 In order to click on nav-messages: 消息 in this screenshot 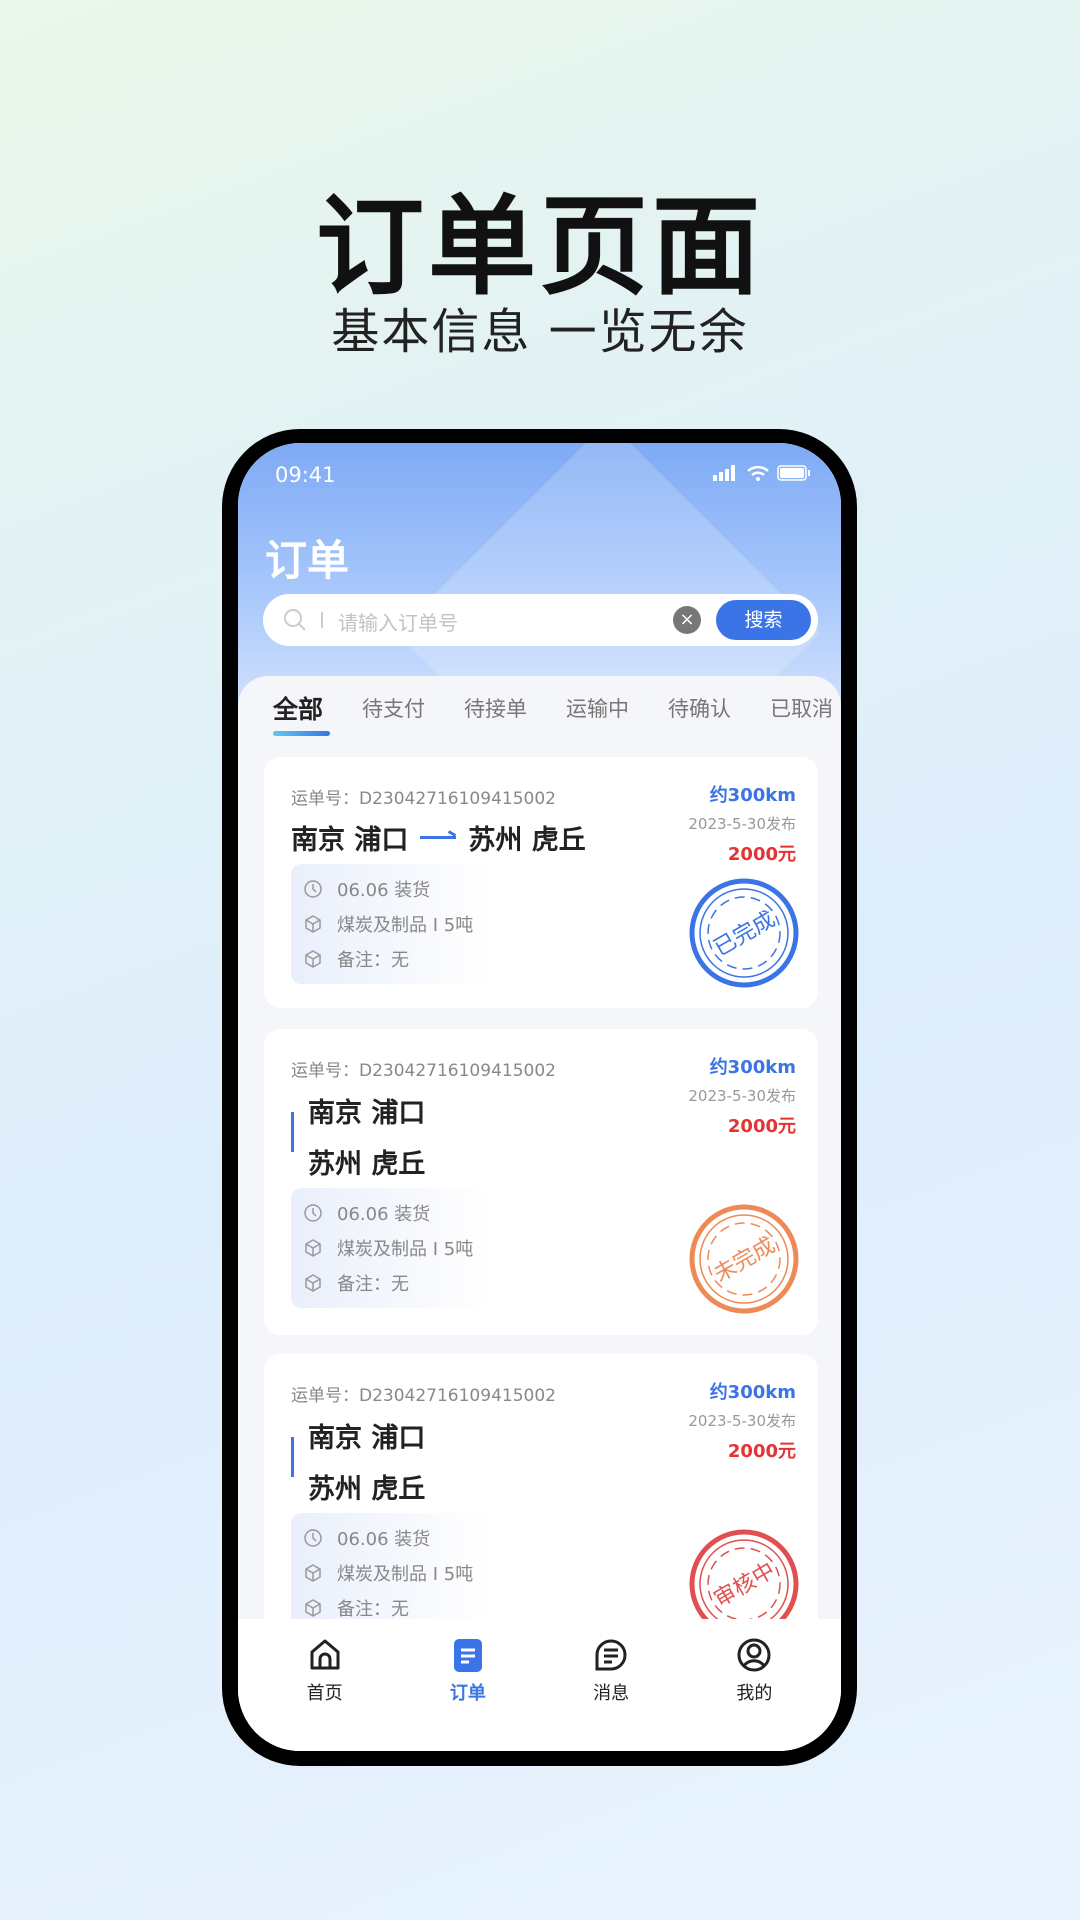, I will do `click(611, 1685)`.